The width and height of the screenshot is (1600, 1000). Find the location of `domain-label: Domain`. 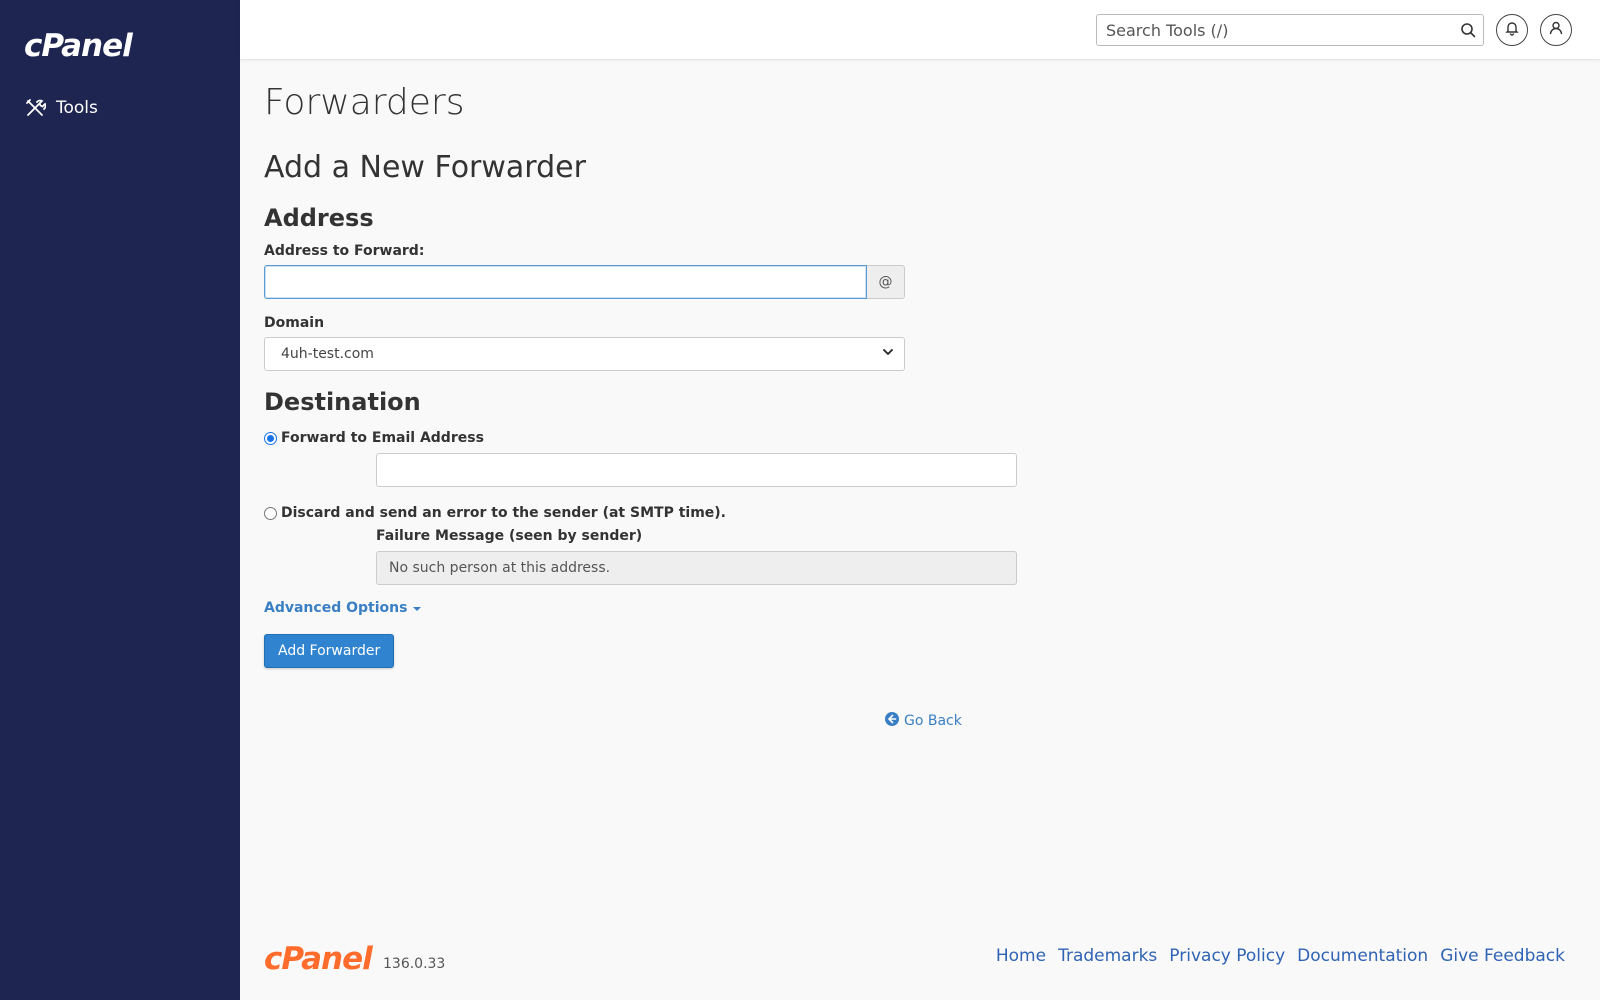

domain-label: Domain is located at coordinates (294, 323).